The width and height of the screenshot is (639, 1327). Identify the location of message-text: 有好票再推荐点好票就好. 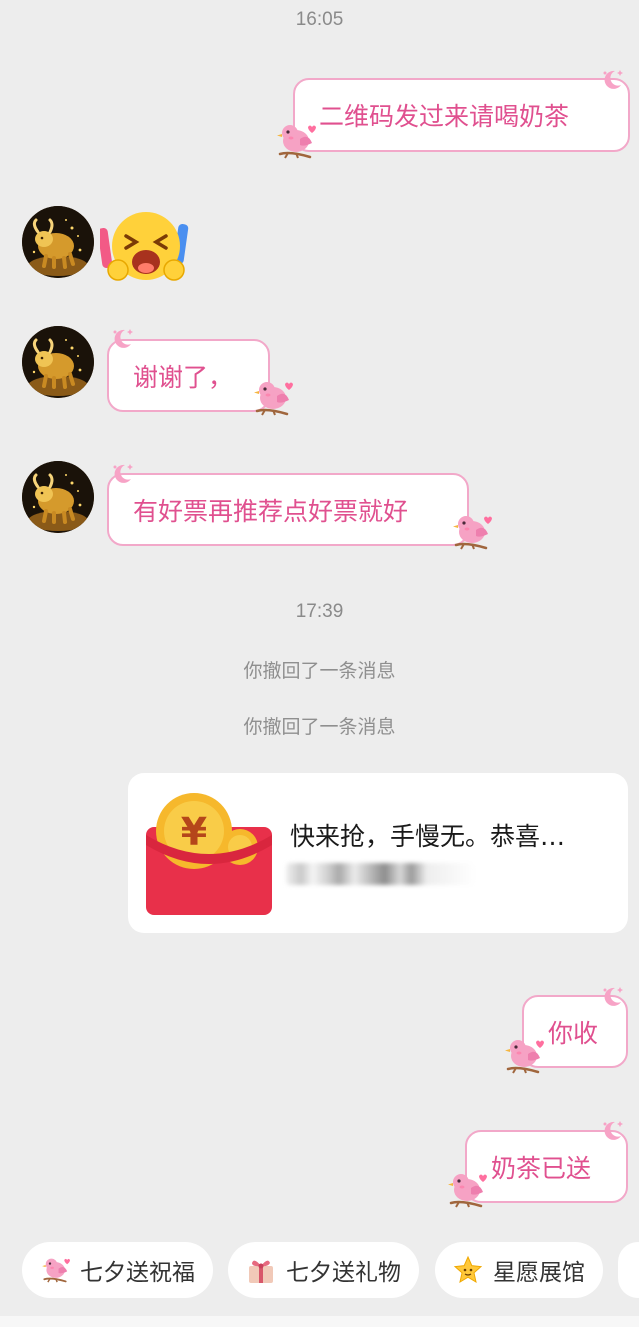
(271, 511).